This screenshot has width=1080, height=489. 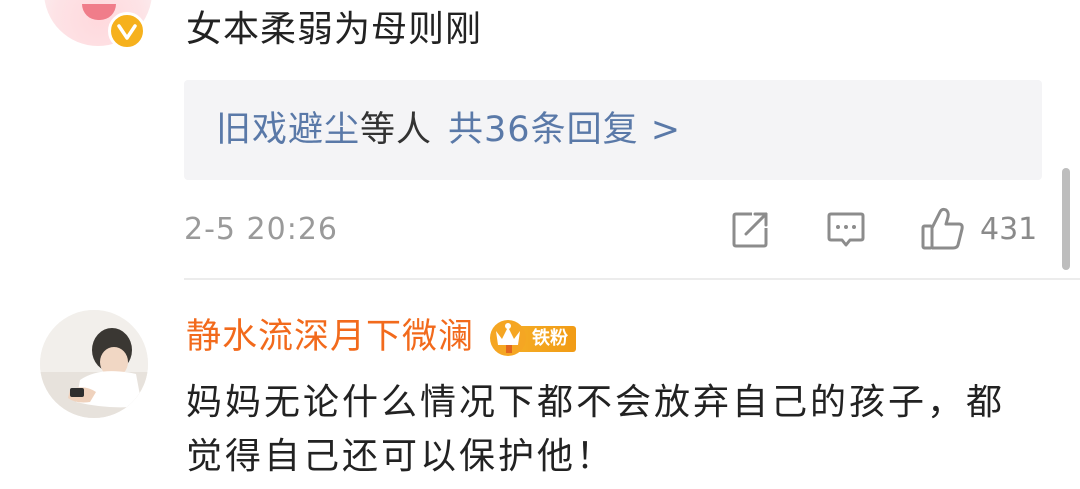 I want to click on comment-divider, so click(x=632, y=279).